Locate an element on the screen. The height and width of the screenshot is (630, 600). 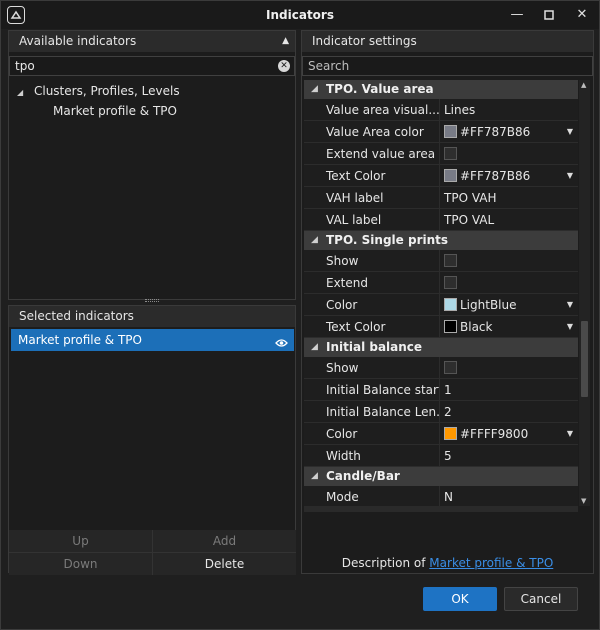
tree-group-clusters: ◢ Clusters, Profiles, Levels is located at coordinates (152, 91).